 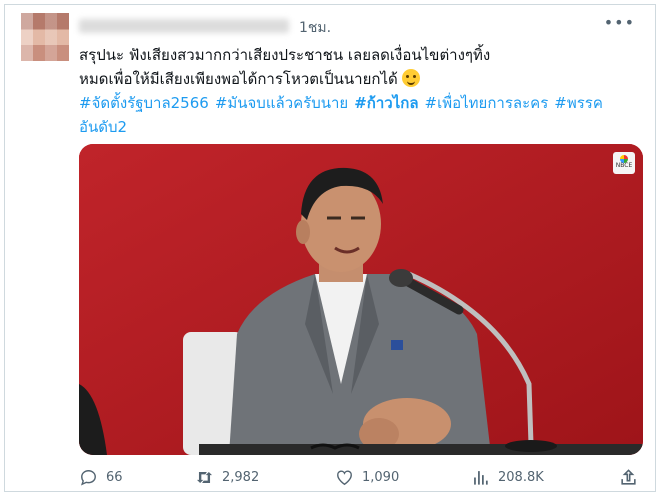 What do you see at coordinates (103, 127) in the screenshot?
I see `hashtag-link-continued: อันดับ2` at bounding box center [103, 127].